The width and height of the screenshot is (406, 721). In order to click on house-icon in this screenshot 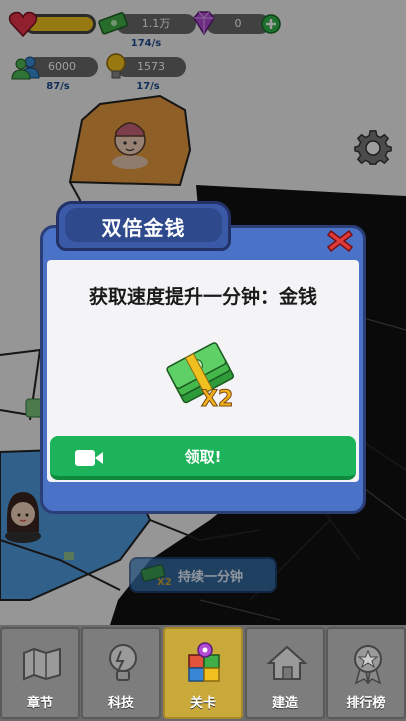, I will do `click(287, 663)`.